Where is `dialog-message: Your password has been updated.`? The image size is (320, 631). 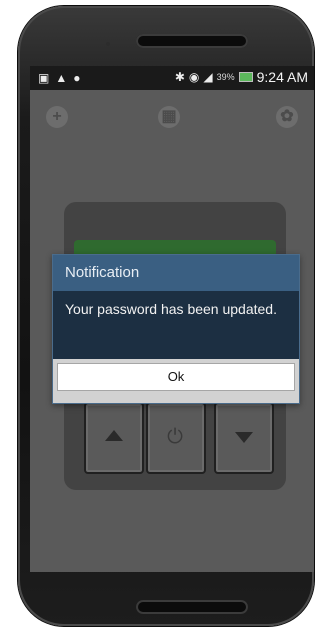 dialog-message: Your password has been updated. is located at coordinates (176, 325).